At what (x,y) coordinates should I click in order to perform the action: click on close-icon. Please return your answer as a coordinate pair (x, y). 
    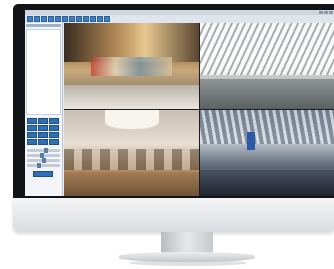
    Looking at the image, I should click on (331, 12).